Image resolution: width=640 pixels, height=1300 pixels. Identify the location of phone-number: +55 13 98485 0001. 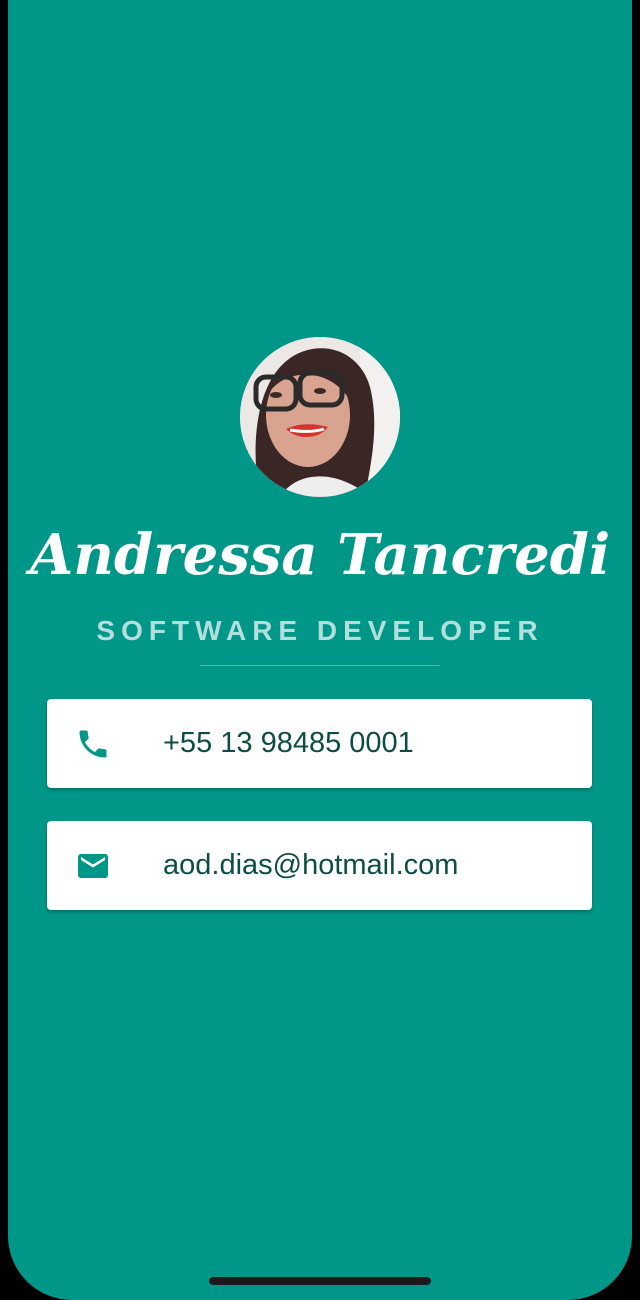
(288, 743).